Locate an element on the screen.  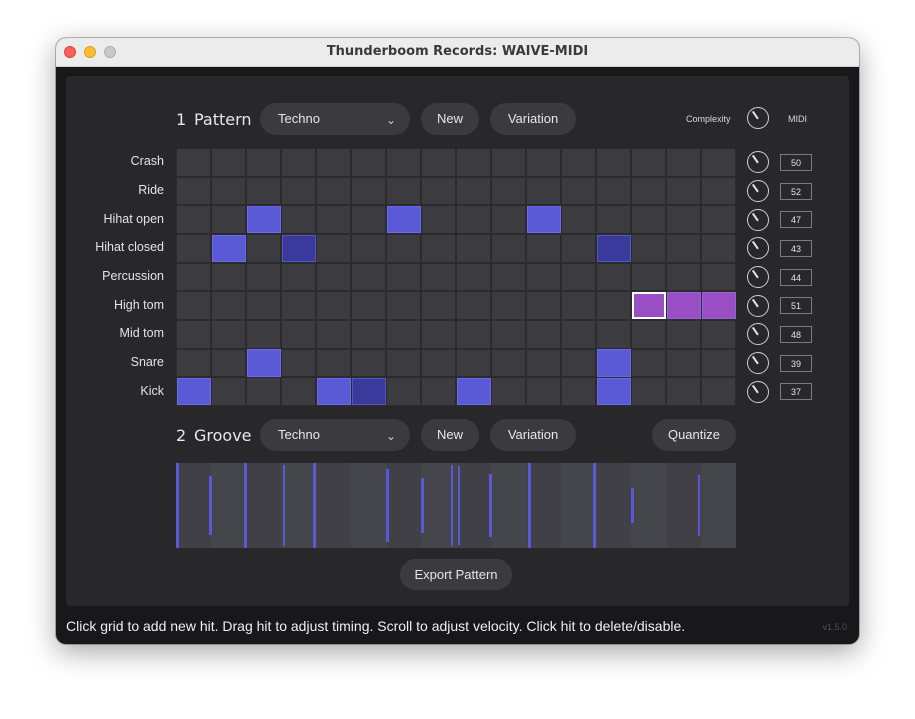
groove-style-dropdown: Techno ⌄ is located at coordinates (335, 435).